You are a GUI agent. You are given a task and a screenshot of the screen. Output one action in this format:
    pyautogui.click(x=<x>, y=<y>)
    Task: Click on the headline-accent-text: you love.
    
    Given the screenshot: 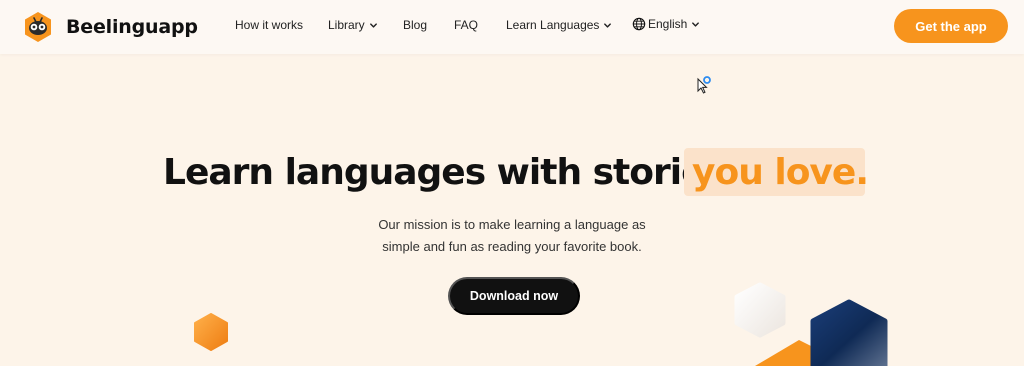 What is the action you would take?
    pyautogui.click(x=780, y=172)
    